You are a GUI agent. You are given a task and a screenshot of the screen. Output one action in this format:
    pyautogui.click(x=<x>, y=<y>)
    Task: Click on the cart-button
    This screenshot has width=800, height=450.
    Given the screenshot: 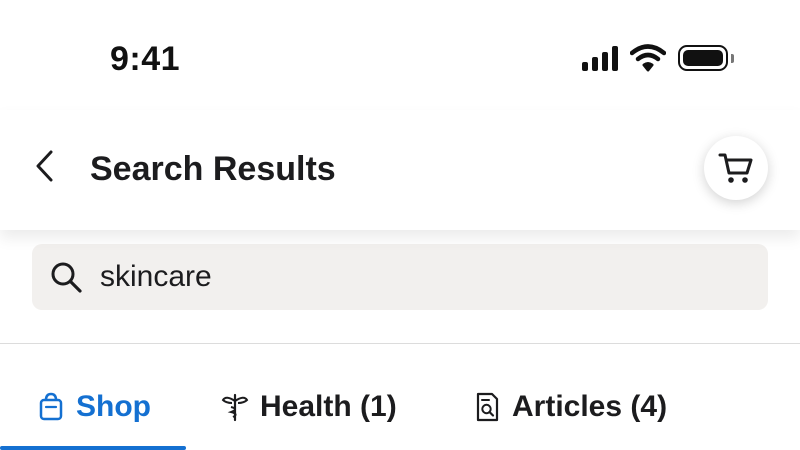 What is the action you would take?
    pyautogui.click(x=736, y=168)
    